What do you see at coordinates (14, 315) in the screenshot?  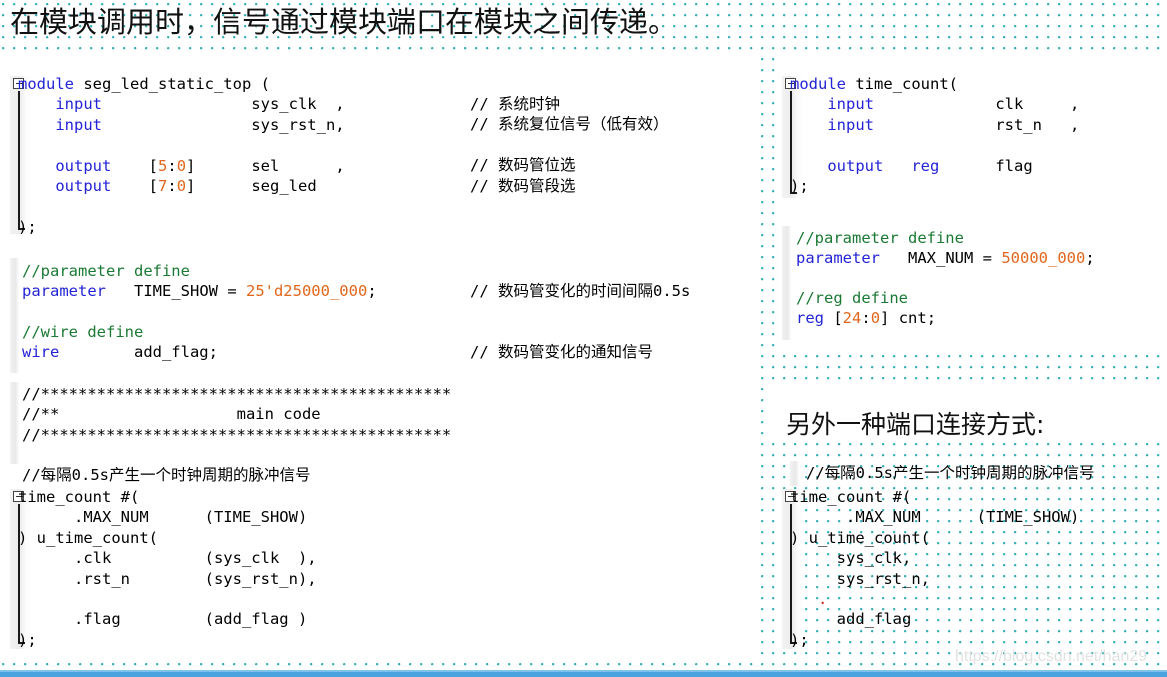 I see `left-blockbar-parameter` at bounding box center [14, 315].